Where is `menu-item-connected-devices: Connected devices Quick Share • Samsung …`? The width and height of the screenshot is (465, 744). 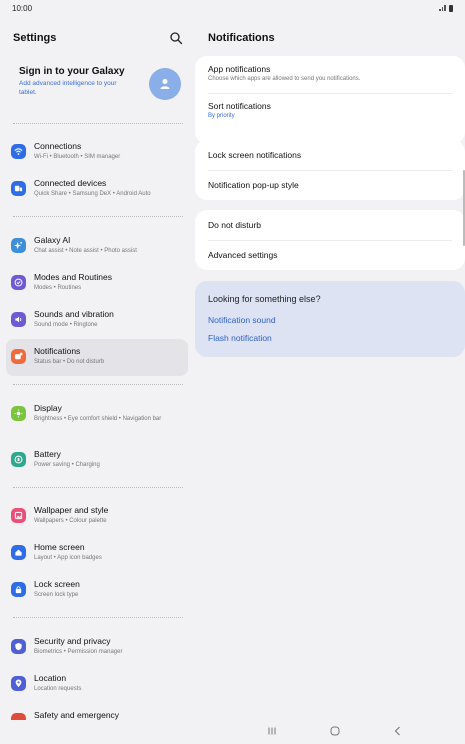
menu-item-connected-devices: Connected devices Quick Share • Samsung … is located at coordinates (97, 189).